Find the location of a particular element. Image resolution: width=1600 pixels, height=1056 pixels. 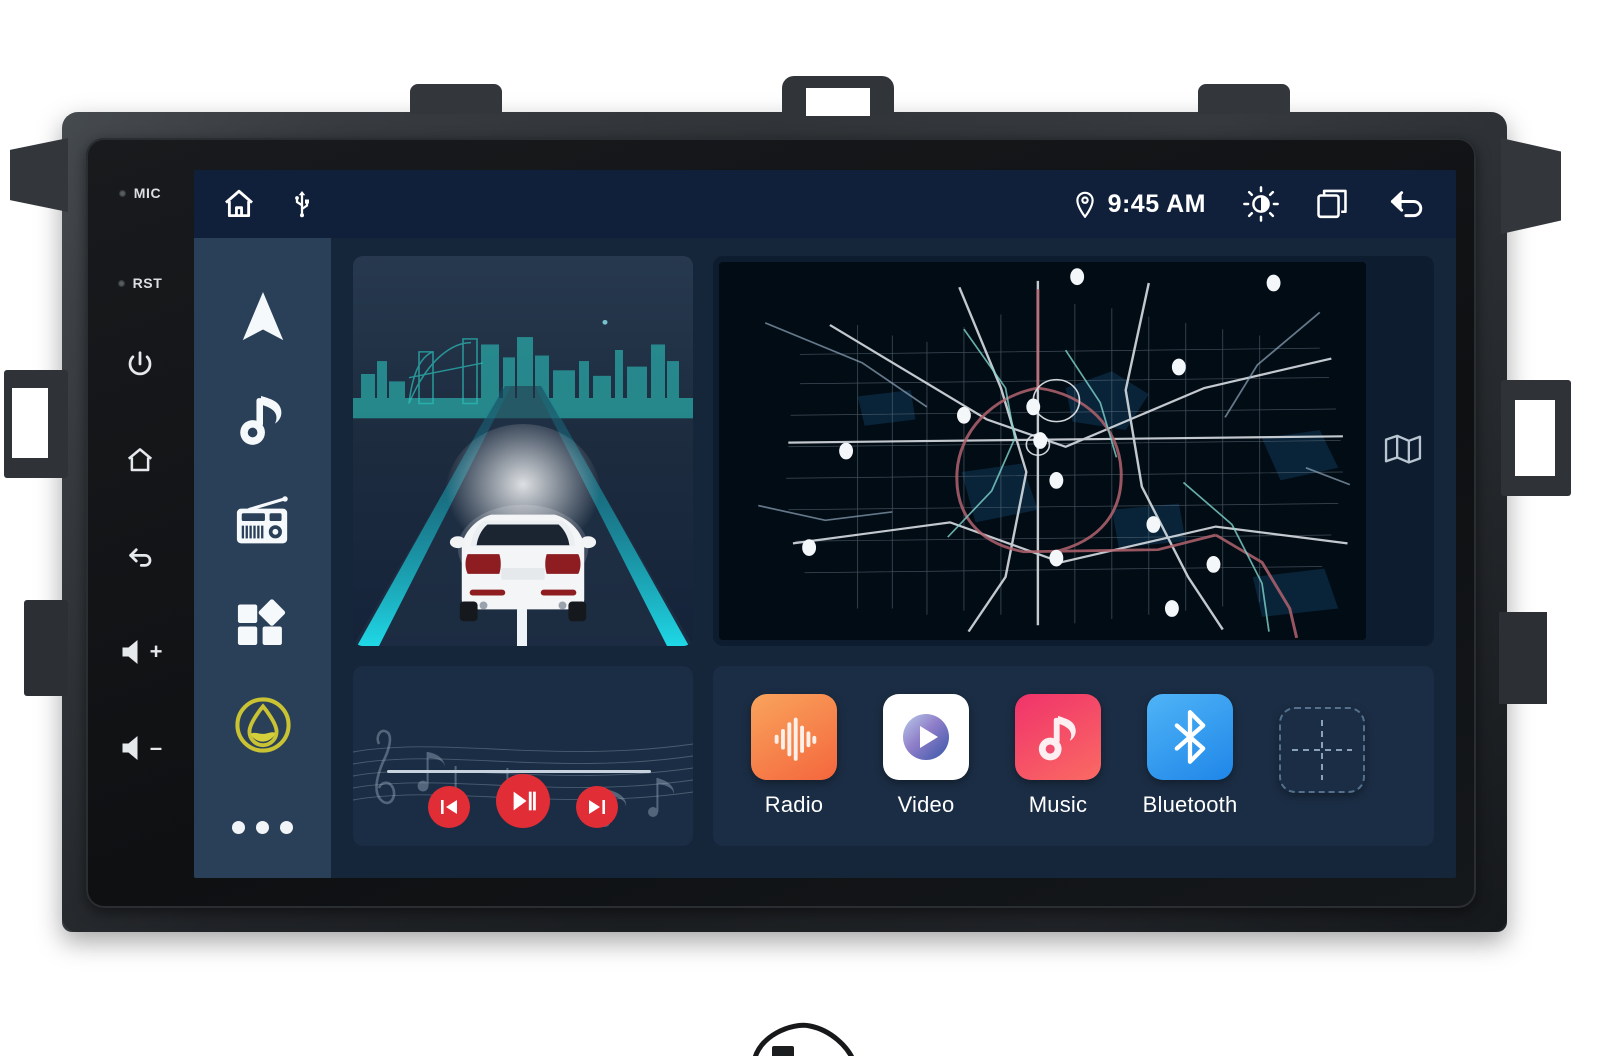

app-shortcut-bluetooth: Bluetooth is located at coordinates (1190, 756).